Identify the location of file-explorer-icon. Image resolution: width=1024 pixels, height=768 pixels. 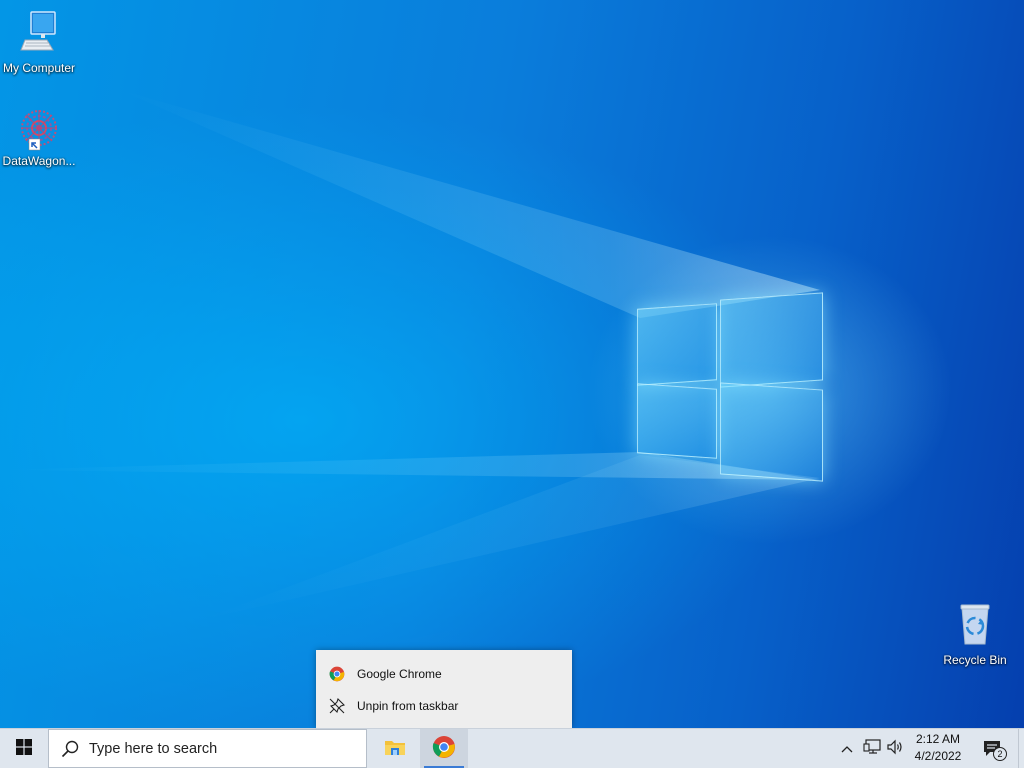
(395, 748).